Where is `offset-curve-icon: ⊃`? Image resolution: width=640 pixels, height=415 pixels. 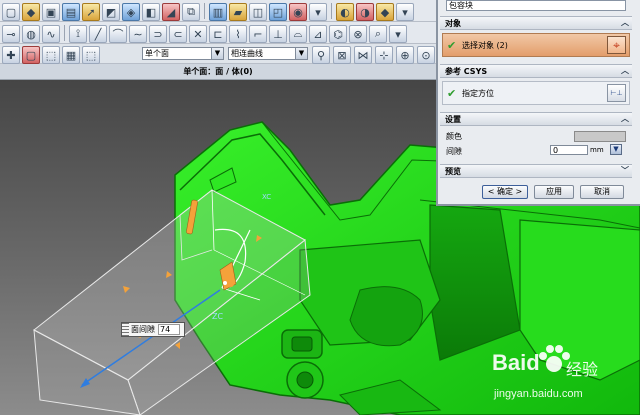 offset-curve-icon: ⊃ is located at coordinates (158, 34).